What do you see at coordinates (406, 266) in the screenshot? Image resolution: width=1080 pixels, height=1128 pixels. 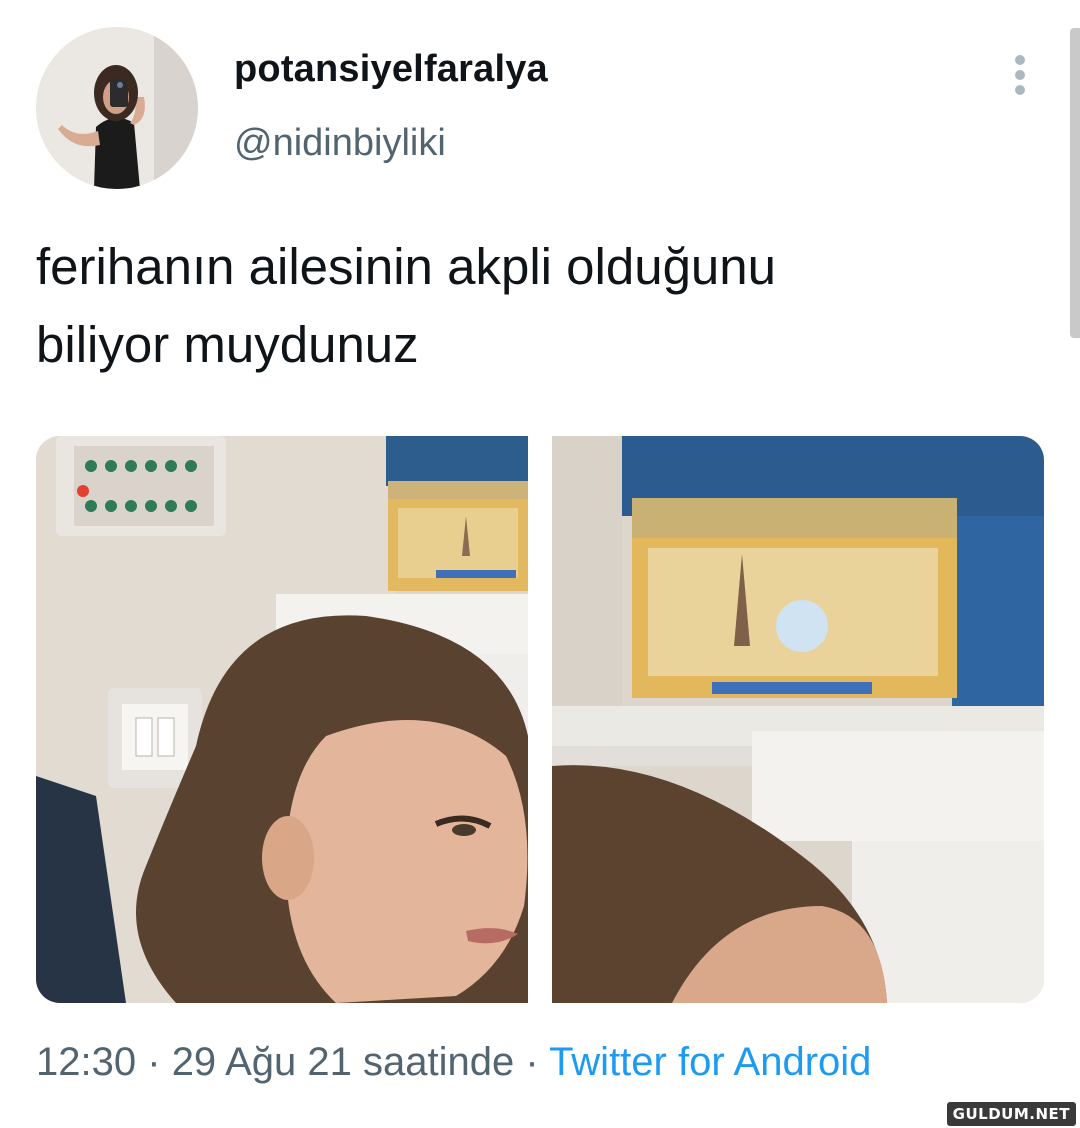 I see `tweet-text-line-1: ferihanın ailesinin akpli olduğunu` at bounding box center [406, 266].